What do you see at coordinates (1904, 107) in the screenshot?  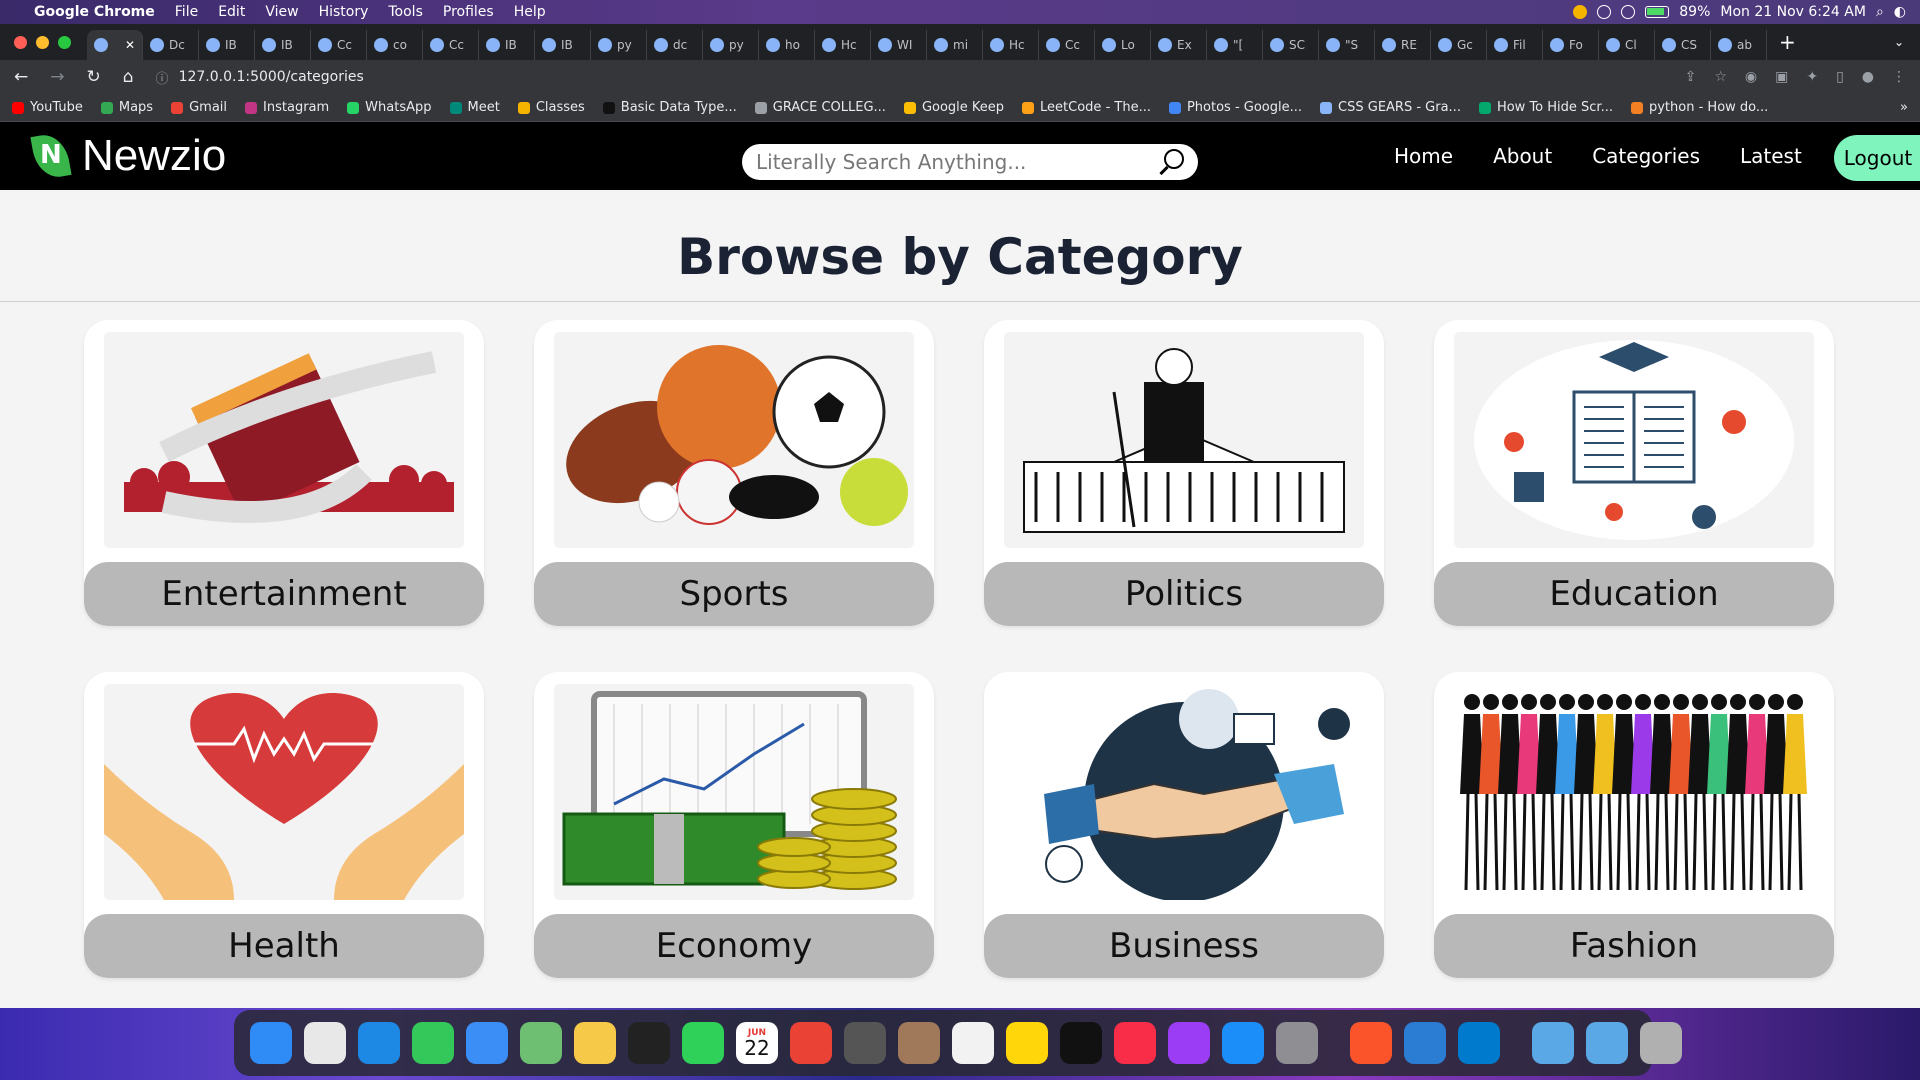 I see `bookmarks-overflow-icon: »` at bounding box center [1904, 107].